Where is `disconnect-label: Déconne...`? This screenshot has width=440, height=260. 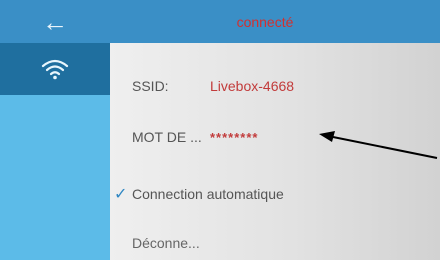 disconnect-label: Déconne... is located at coordinates (166, 243).